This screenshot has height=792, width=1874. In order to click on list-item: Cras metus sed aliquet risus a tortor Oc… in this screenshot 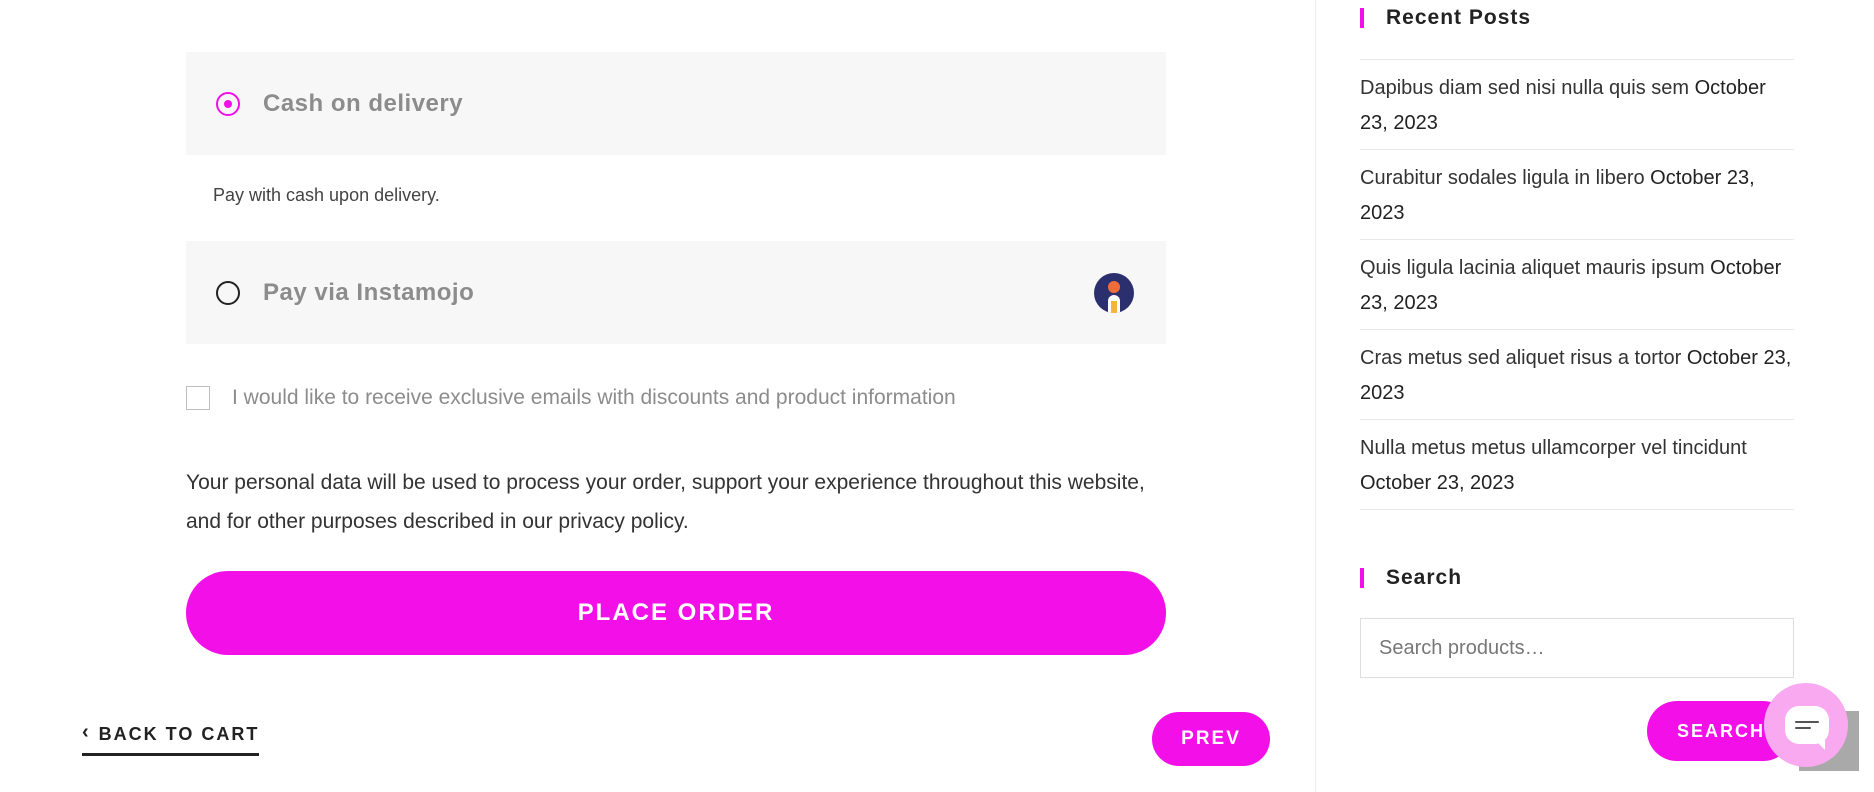, I will do `click(1577, 375)`.